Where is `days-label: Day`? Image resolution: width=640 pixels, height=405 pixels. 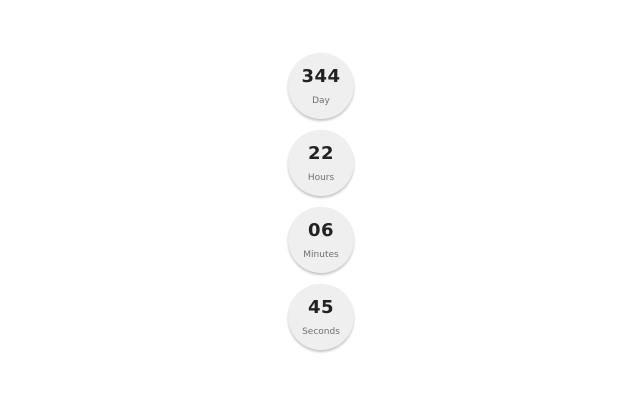 days-label: Day is located at coordinates (321, 101).